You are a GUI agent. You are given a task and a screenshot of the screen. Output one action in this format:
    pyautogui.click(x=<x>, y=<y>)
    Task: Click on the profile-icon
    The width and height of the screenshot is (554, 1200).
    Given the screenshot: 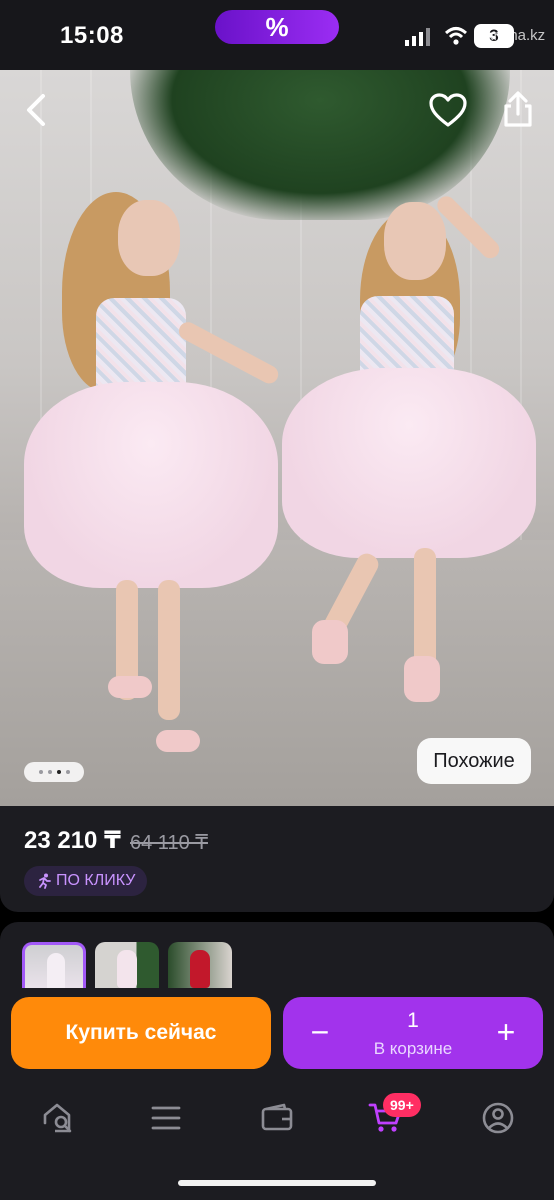 What is the action you would take?
    pyautogui.click(x=498, y=1118)
    